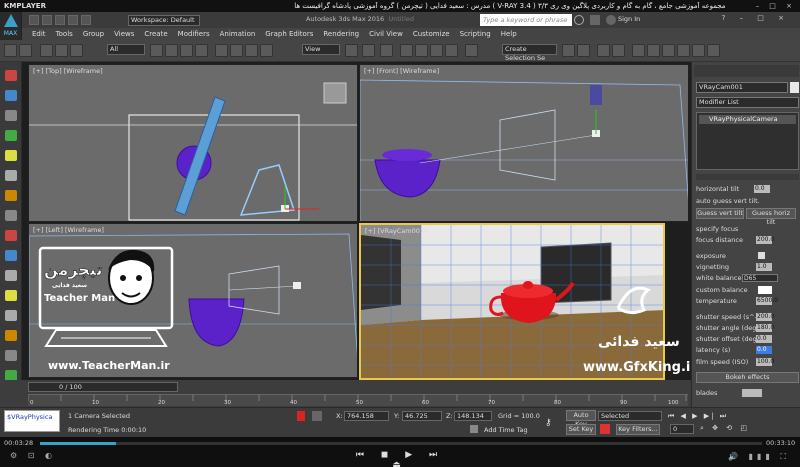 This screenshot has width=800, height=467. What do you see at coordinates (630, 416) in the screenshot?
I see `key-mode-dropdown: Selected` at bounding box center [630, 416].